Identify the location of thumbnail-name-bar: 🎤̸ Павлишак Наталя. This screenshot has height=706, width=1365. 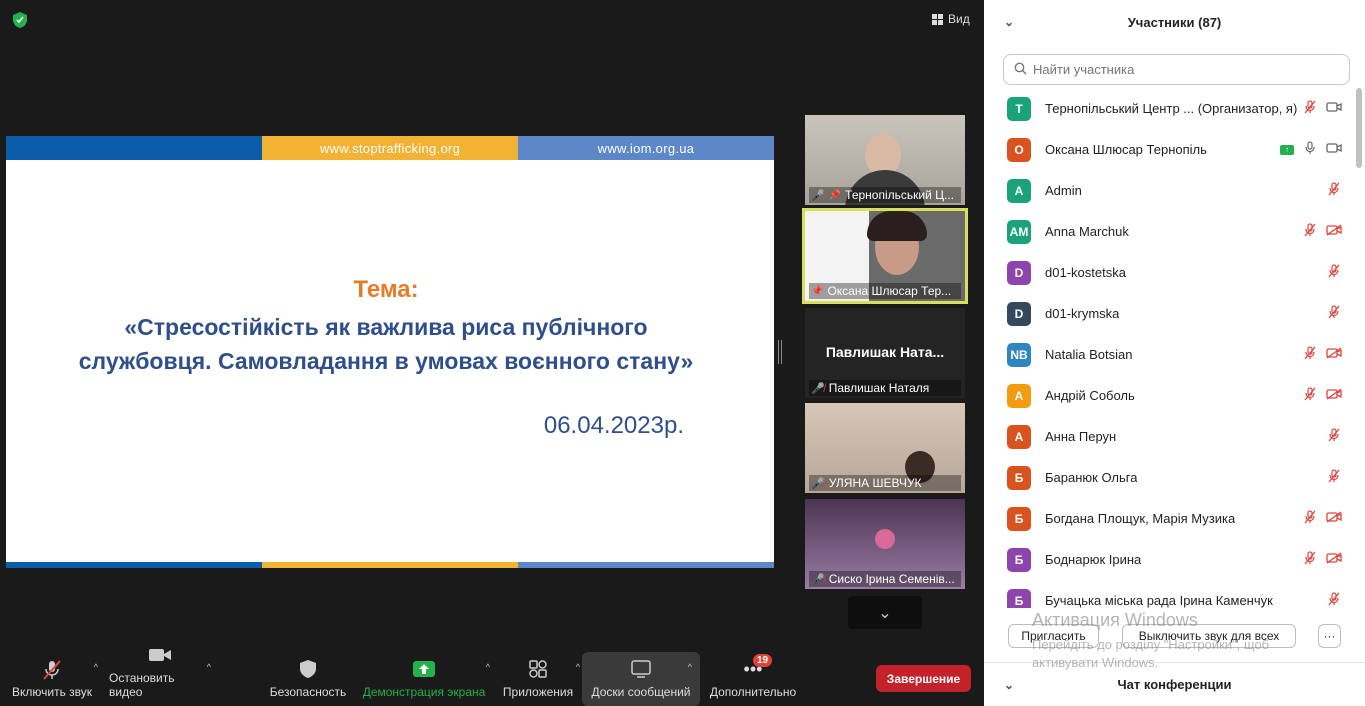
(885, 388).